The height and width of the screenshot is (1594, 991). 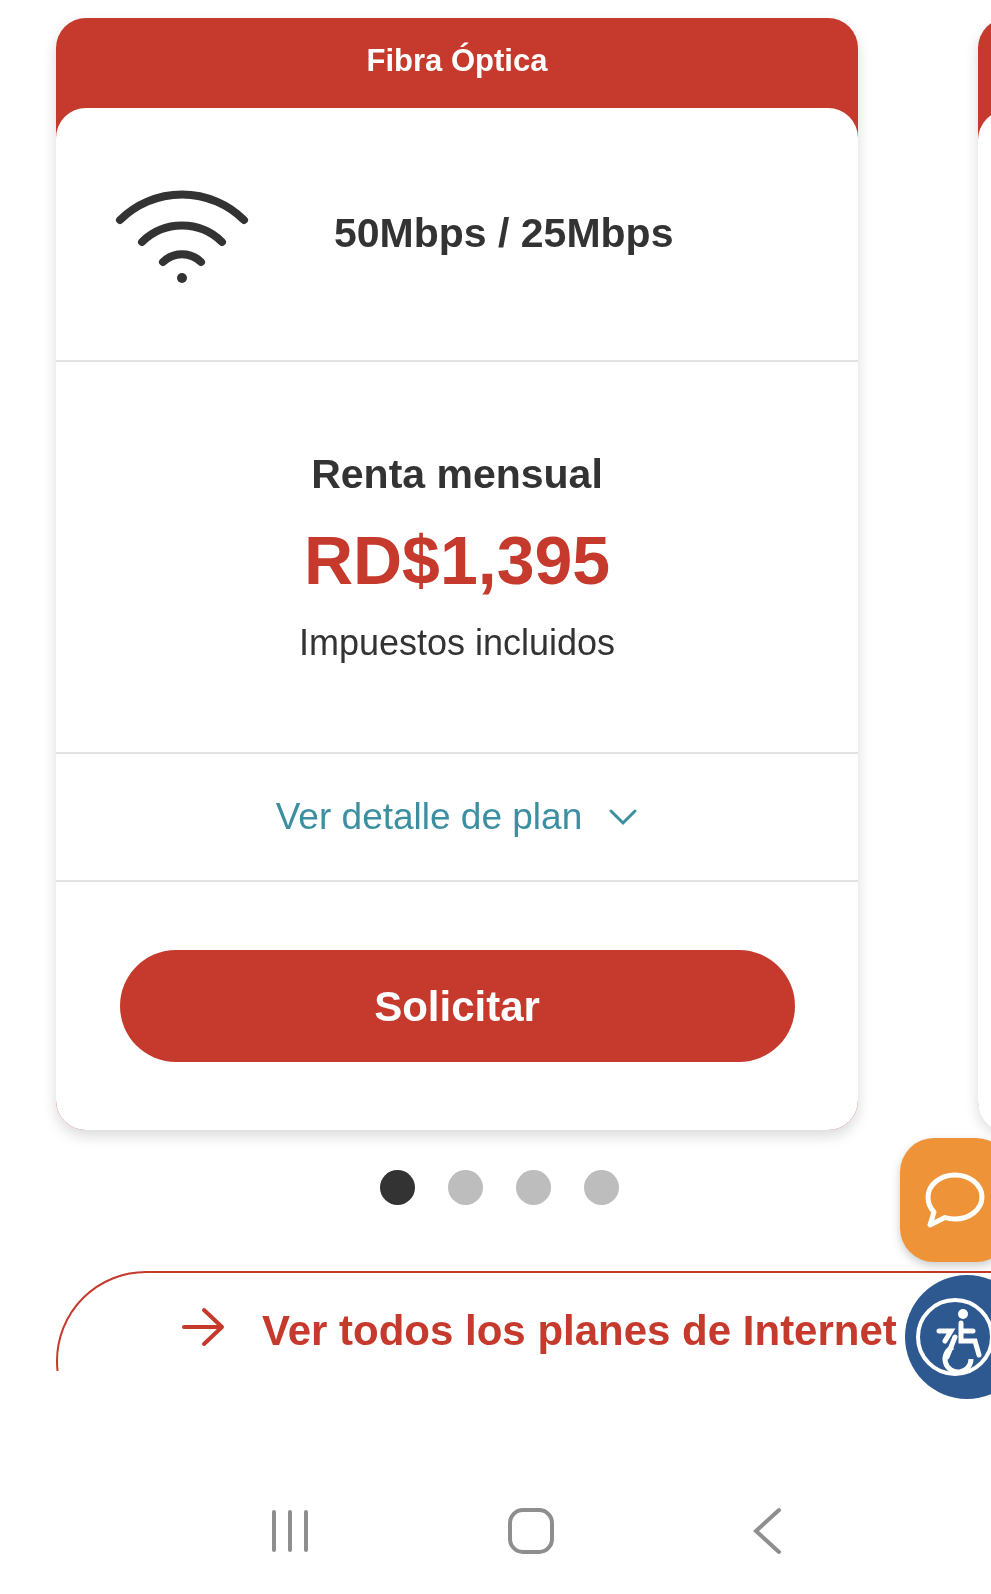 I want to click on chat-bubble-icon, so click(x=955, y=1200).